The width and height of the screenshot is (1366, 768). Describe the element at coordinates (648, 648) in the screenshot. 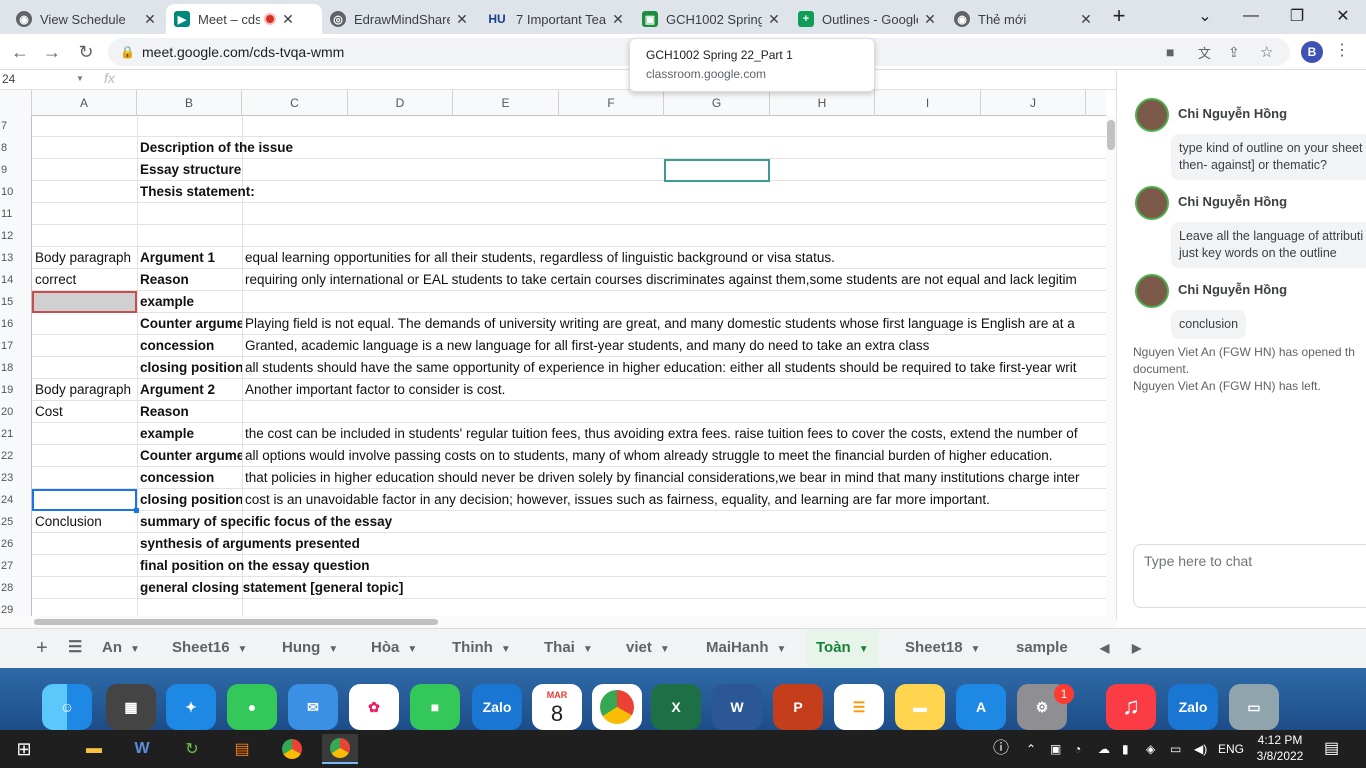

I see `sheet-tab: viet ▼` at that location.